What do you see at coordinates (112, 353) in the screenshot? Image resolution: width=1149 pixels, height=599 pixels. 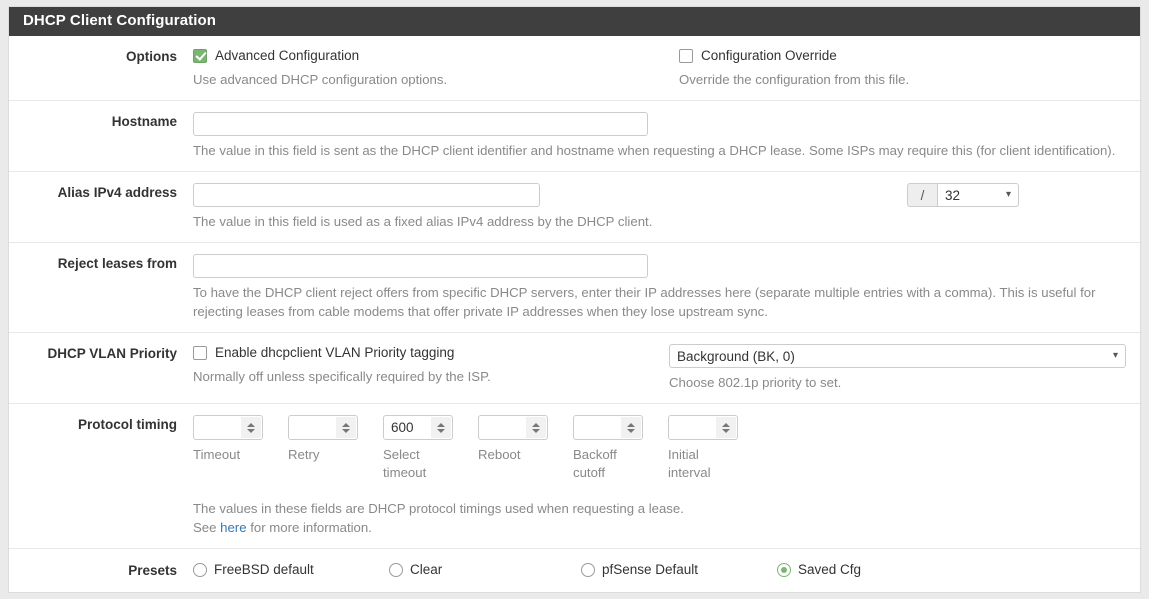 I see `dhcp-vlan-priority-label: DHCP VLAN Priority` at bounding box center [112, 353].